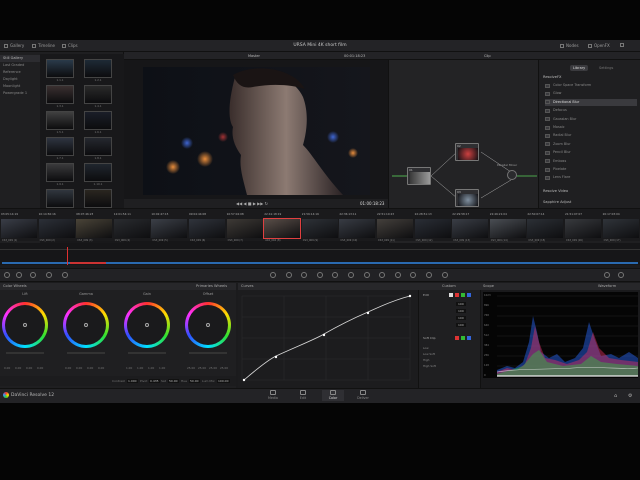 The image size is (640, 480). Describe the element at coordinates (457, 295) in the screenshot. I see `channel-red-toggle` at that location.